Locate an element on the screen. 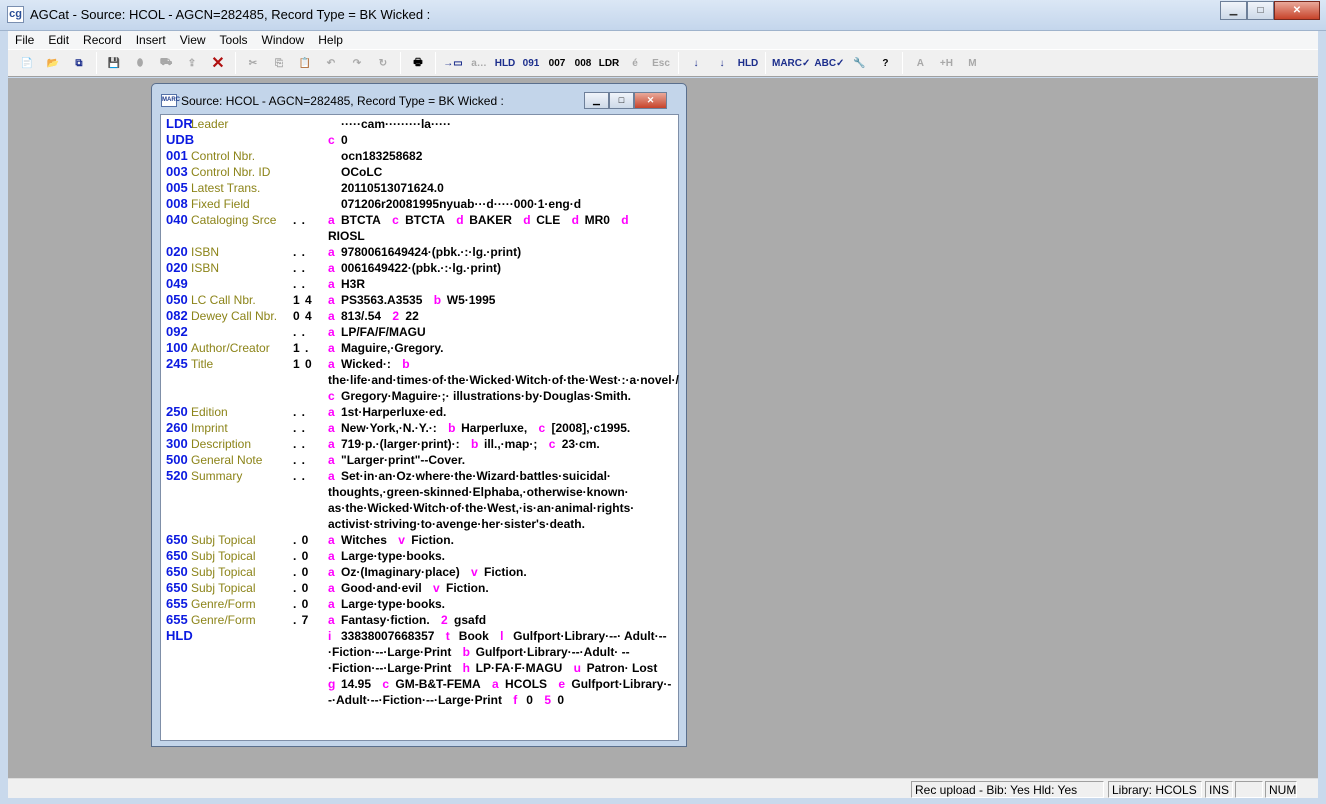 The width and height of the screenshot is (1326, 804). marc-field-row: LDR Leader ·····cam·········la····· is located at coordinates (419, 124).